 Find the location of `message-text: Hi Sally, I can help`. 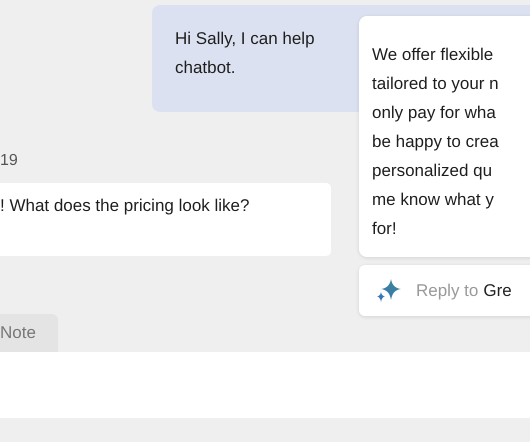

message-text: Hi Sally, I can help is located at coordinates (245, 39).